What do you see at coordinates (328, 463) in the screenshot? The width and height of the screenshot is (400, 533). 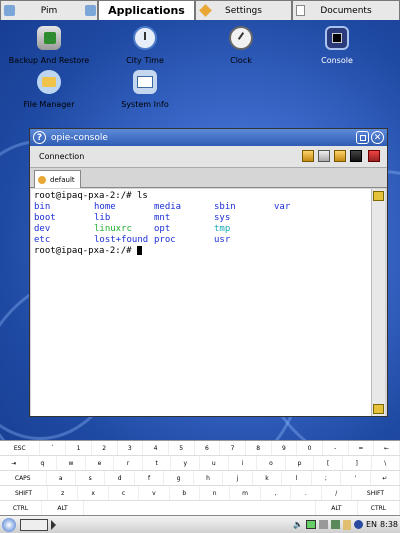 I see `key: [` at bounding box center [328, 463].